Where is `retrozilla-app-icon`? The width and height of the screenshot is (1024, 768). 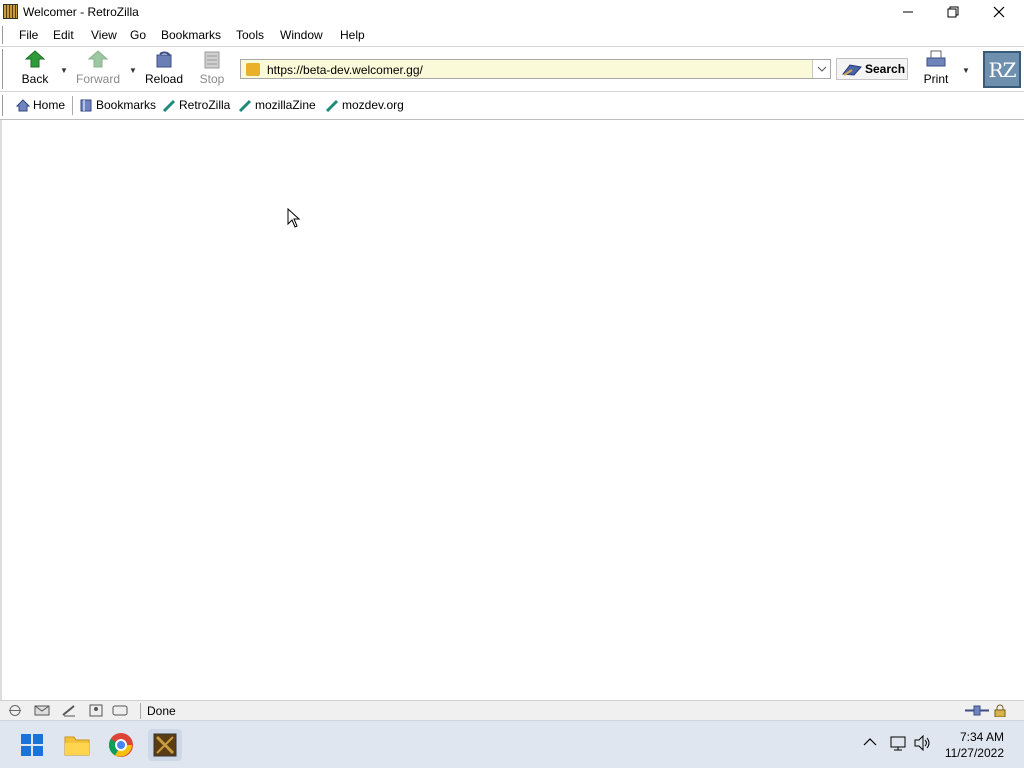 retrozilla-app-icon is located at coordinates (10, 11).